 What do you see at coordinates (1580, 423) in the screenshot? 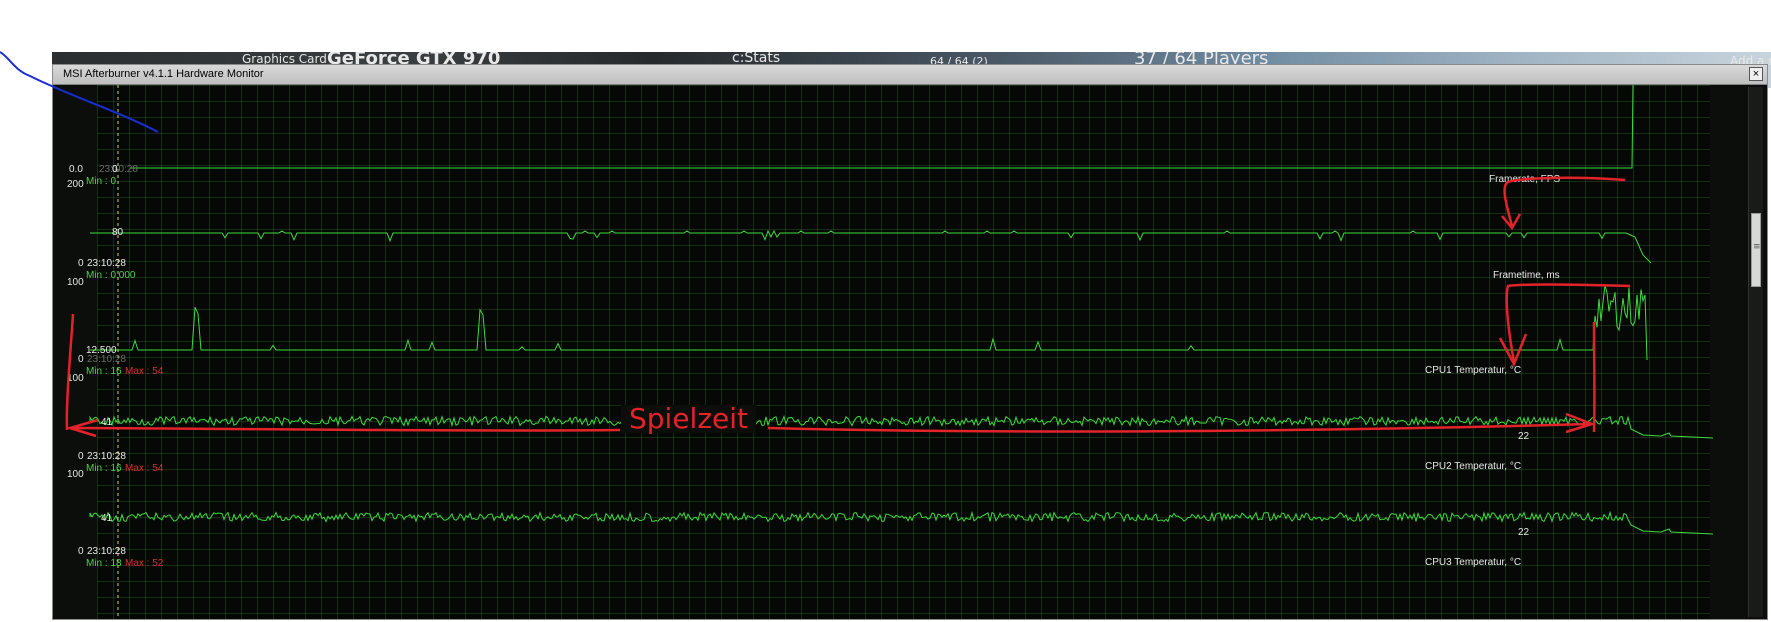
I see `spielzeit-right-arrowhead` at bounding box center [1580, 423].